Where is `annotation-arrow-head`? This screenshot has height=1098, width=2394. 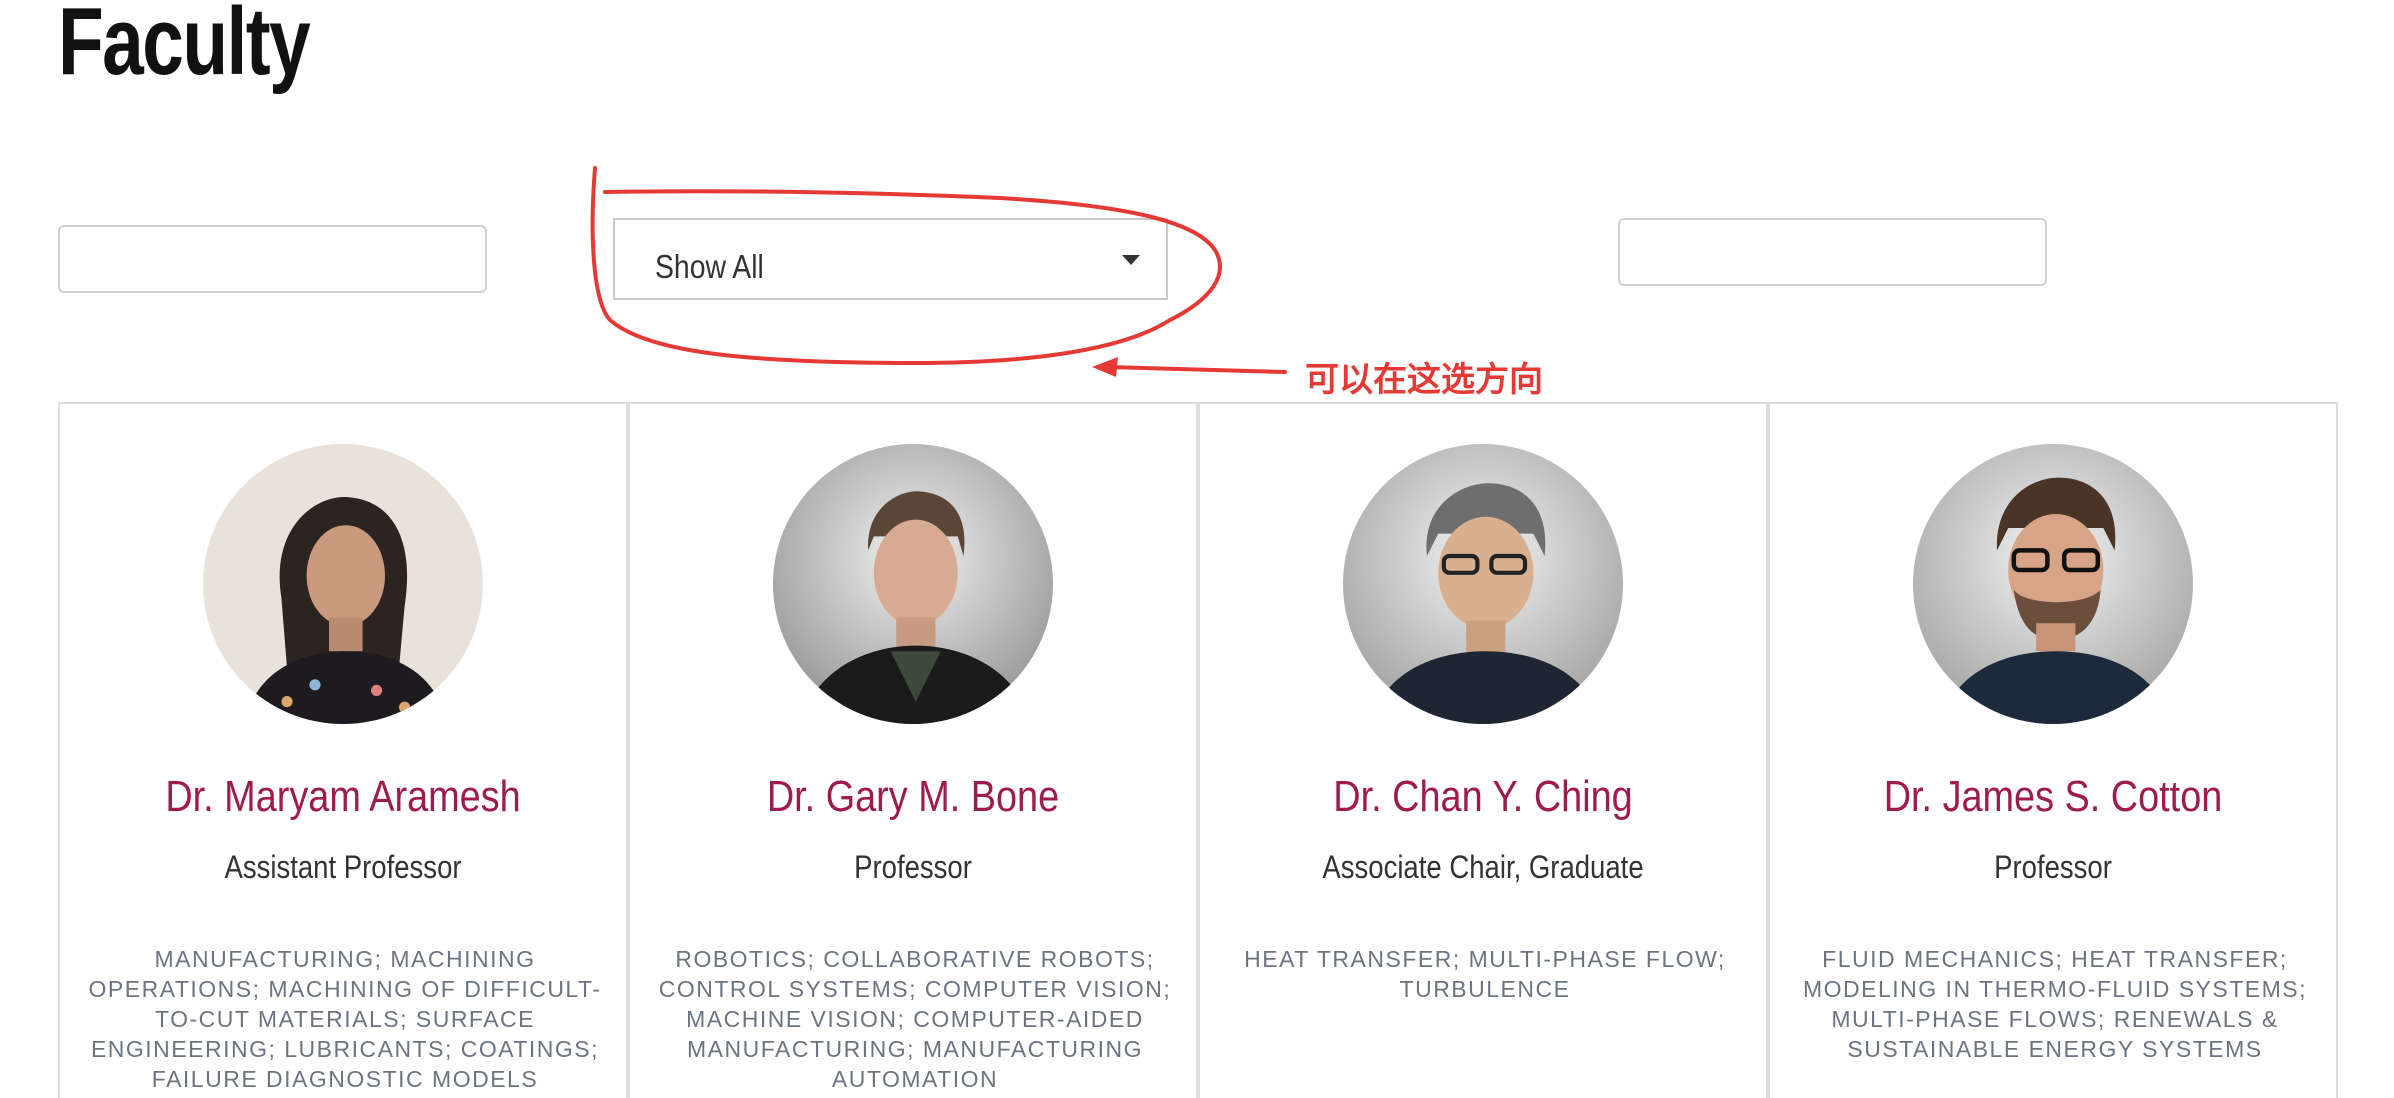 annotation-arrow-head is located at coordinates (1105, 367).